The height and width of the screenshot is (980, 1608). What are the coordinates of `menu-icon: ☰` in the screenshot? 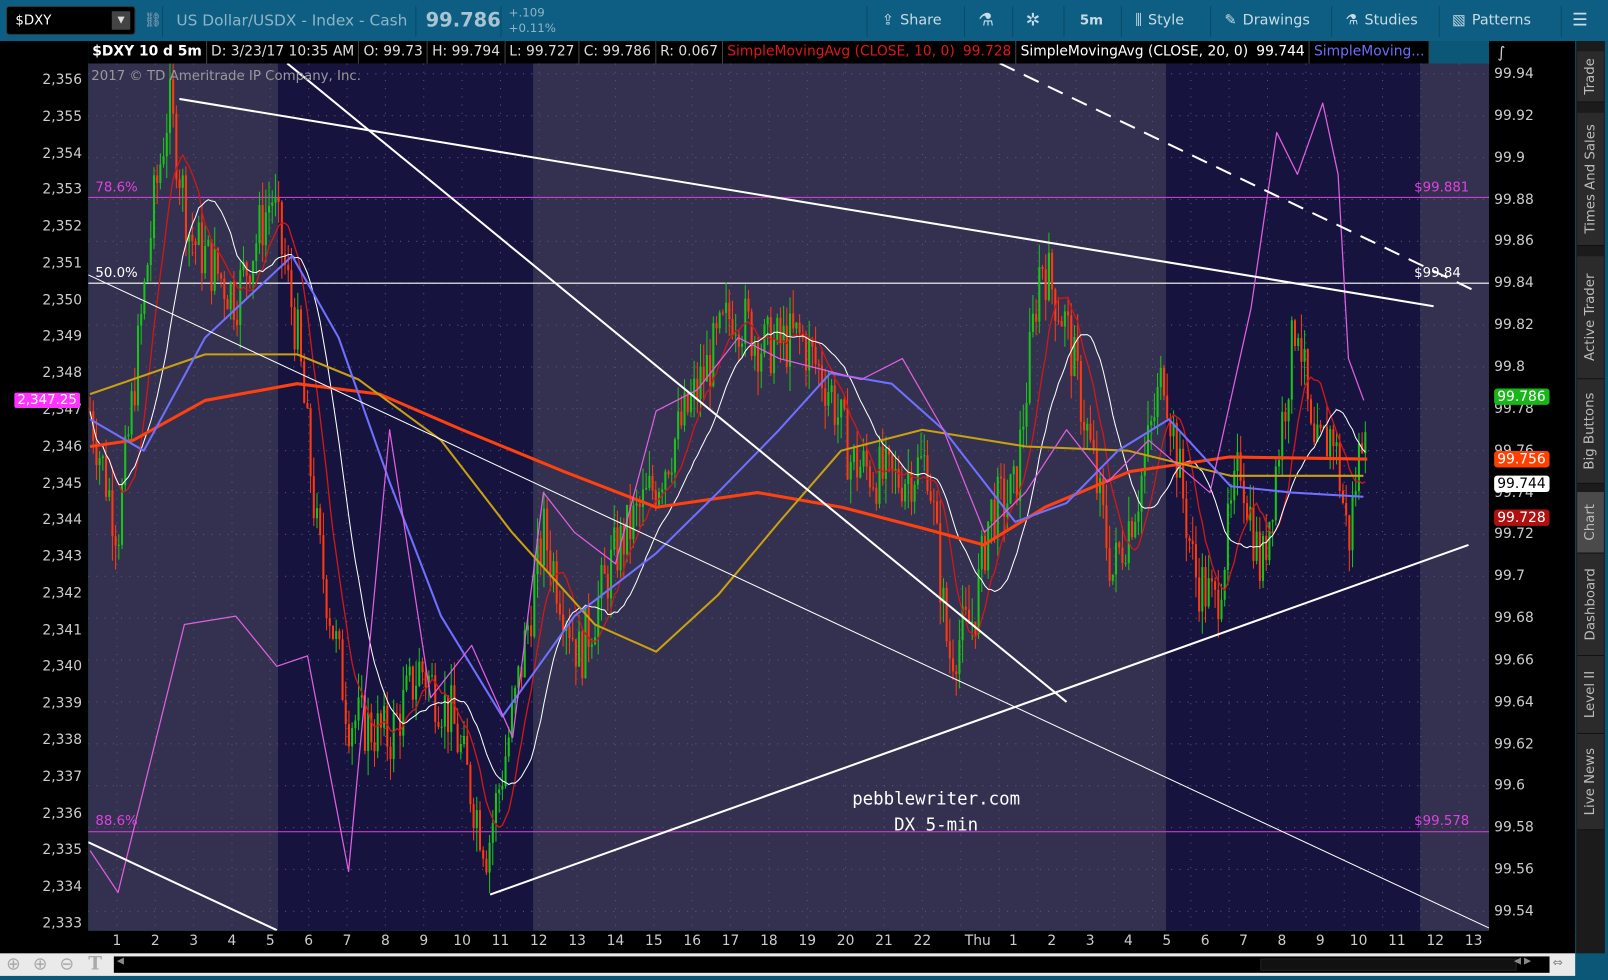 It's located at (1580, 20).